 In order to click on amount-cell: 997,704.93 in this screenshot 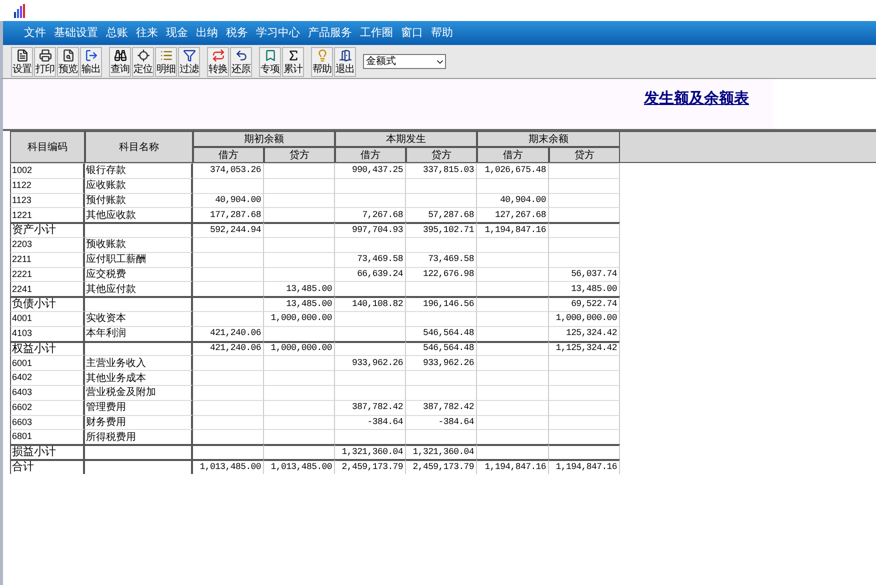, I will do `click(370, 229)`.